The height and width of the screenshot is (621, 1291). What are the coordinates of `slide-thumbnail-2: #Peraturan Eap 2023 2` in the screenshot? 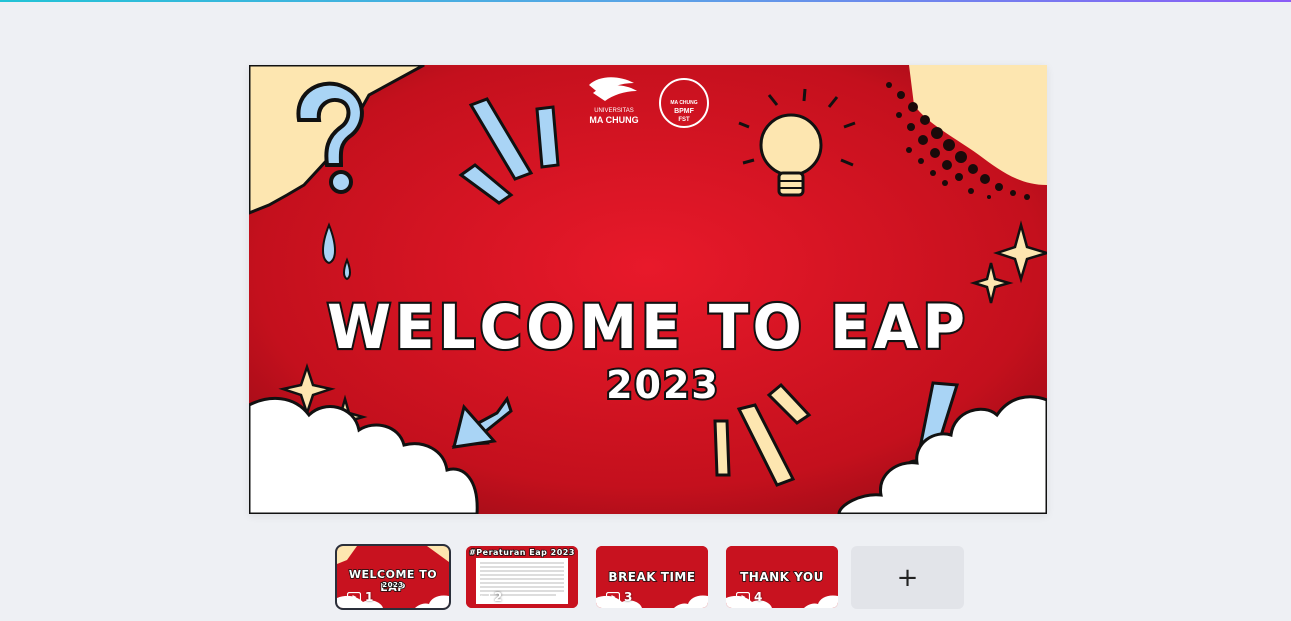 It's located at (522, 577).